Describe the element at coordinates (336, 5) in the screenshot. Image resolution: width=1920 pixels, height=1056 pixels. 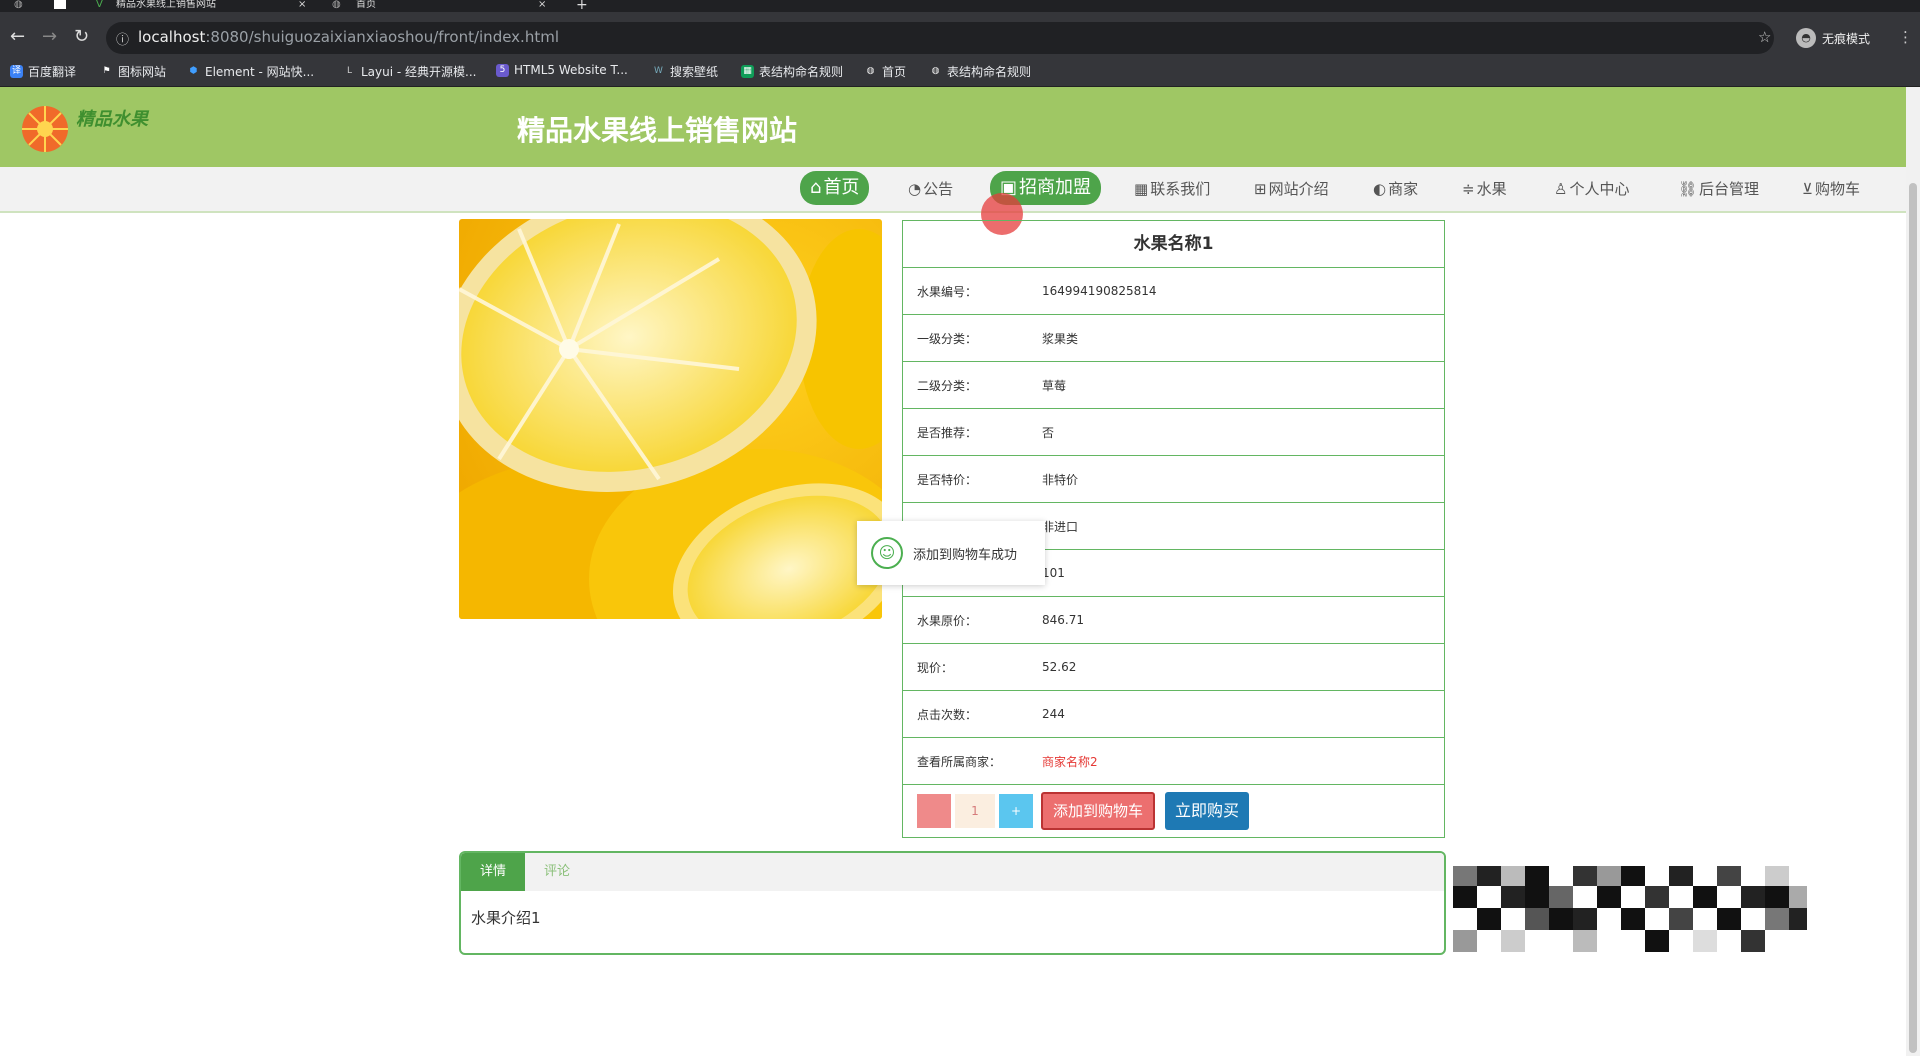
I see `tab-globe-icon: ◍` at that location.